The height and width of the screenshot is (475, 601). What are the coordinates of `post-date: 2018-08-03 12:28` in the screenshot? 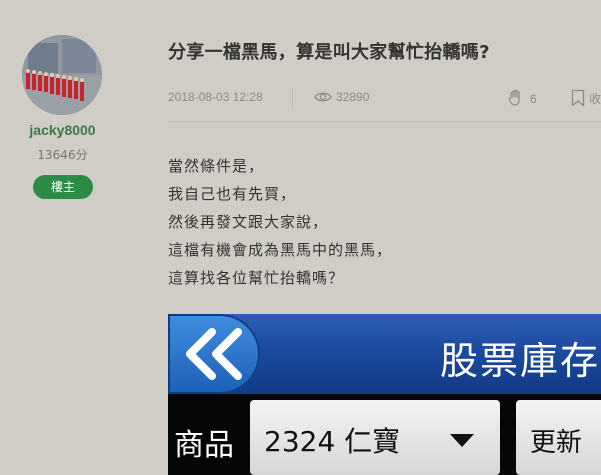 It's located at (215, 97).